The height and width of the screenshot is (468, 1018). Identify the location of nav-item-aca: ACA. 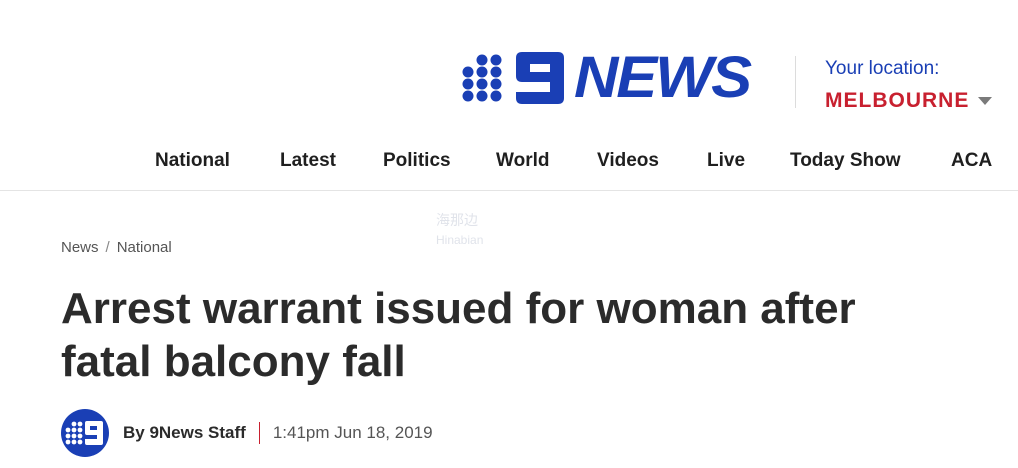
(971, 161).